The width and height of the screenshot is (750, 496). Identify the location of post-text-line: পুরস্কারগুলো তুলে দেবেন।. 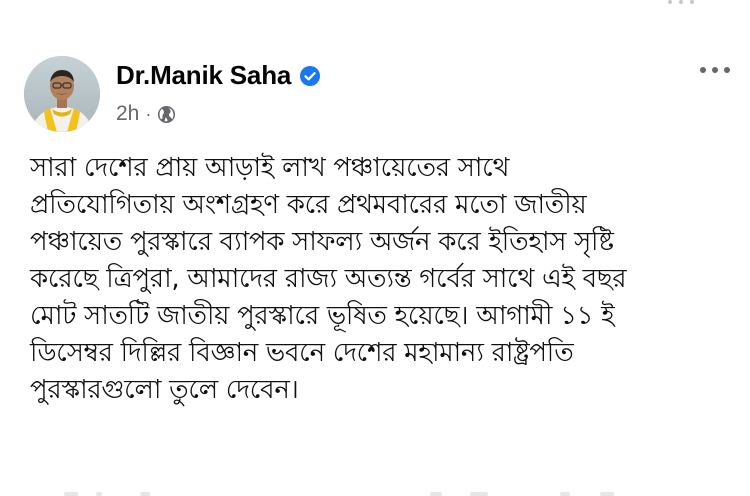
(164, 390).